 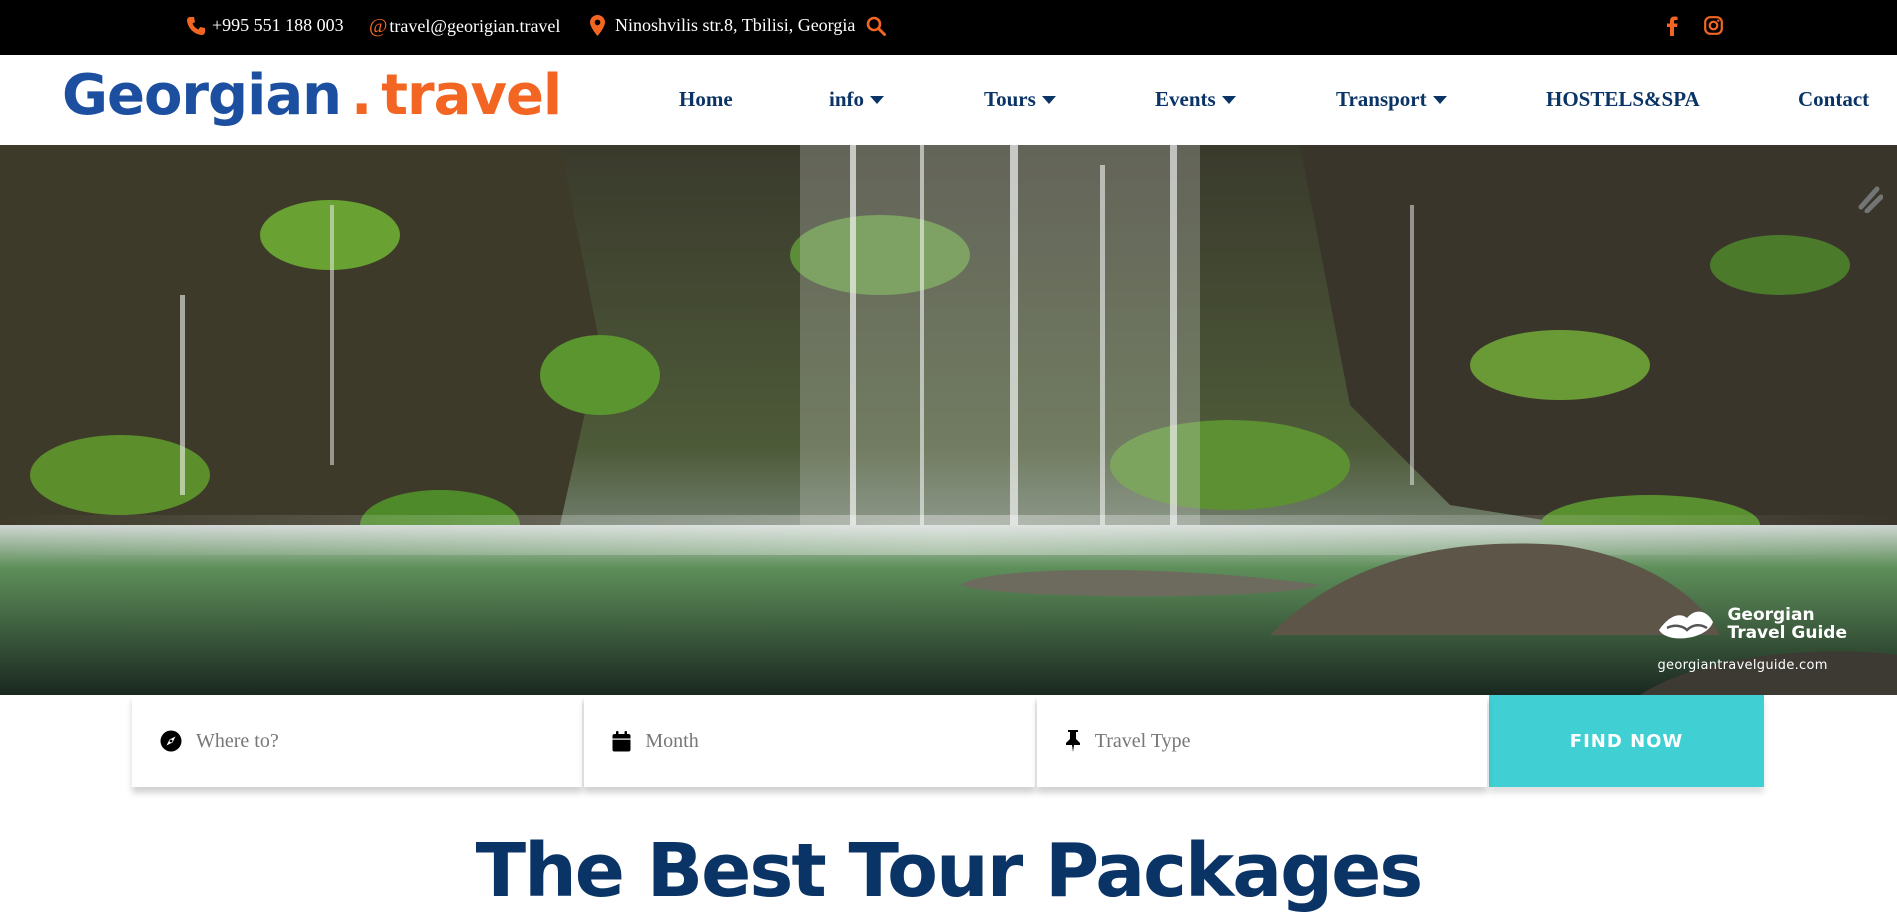 I want to click on nav-transport: Transport, so click(x=1391, y=99).